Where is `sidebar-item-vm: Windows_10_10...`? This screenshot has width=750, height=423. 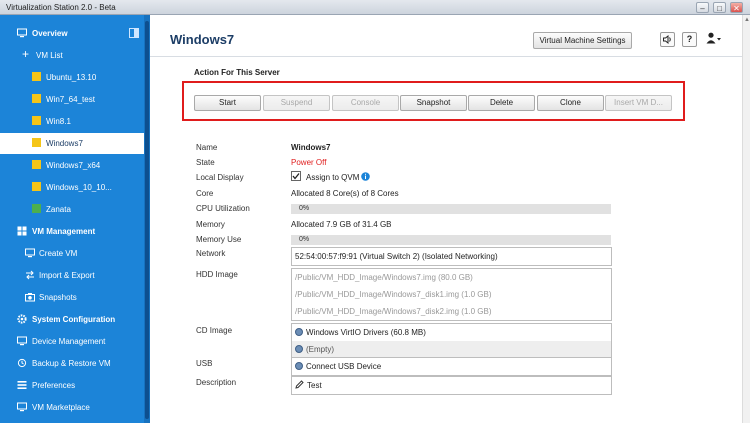
sidebar-item-vm: Windows_10_10... is located at coordinates (72, 187).